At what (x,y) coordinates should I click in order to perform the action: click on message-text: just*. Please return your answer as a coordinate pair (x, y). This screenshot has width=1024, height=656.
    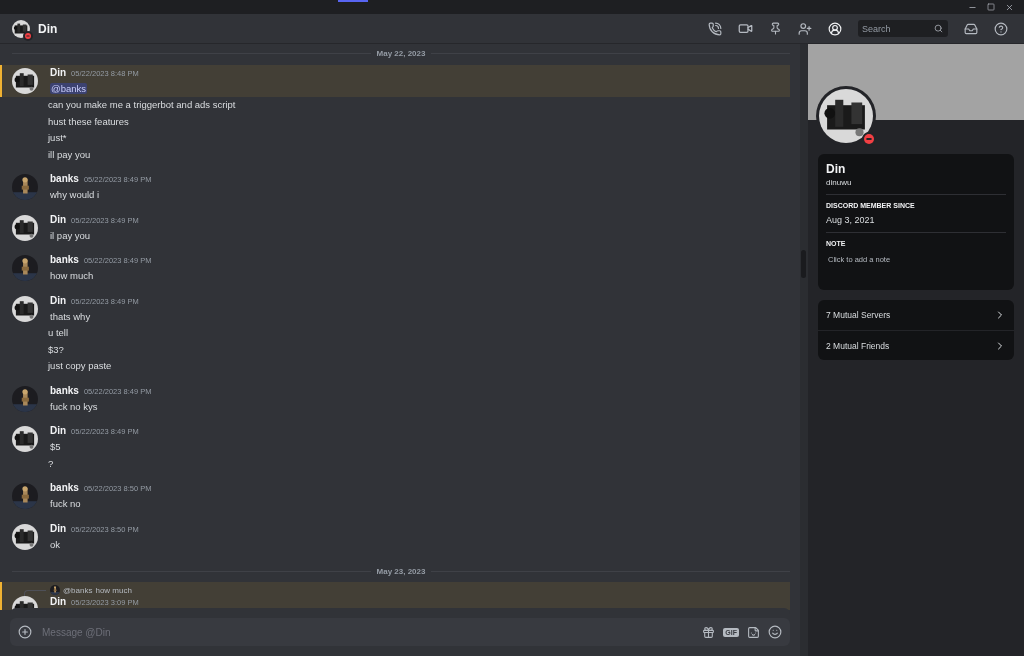
    Looking at the image, I should click on (57, 138).